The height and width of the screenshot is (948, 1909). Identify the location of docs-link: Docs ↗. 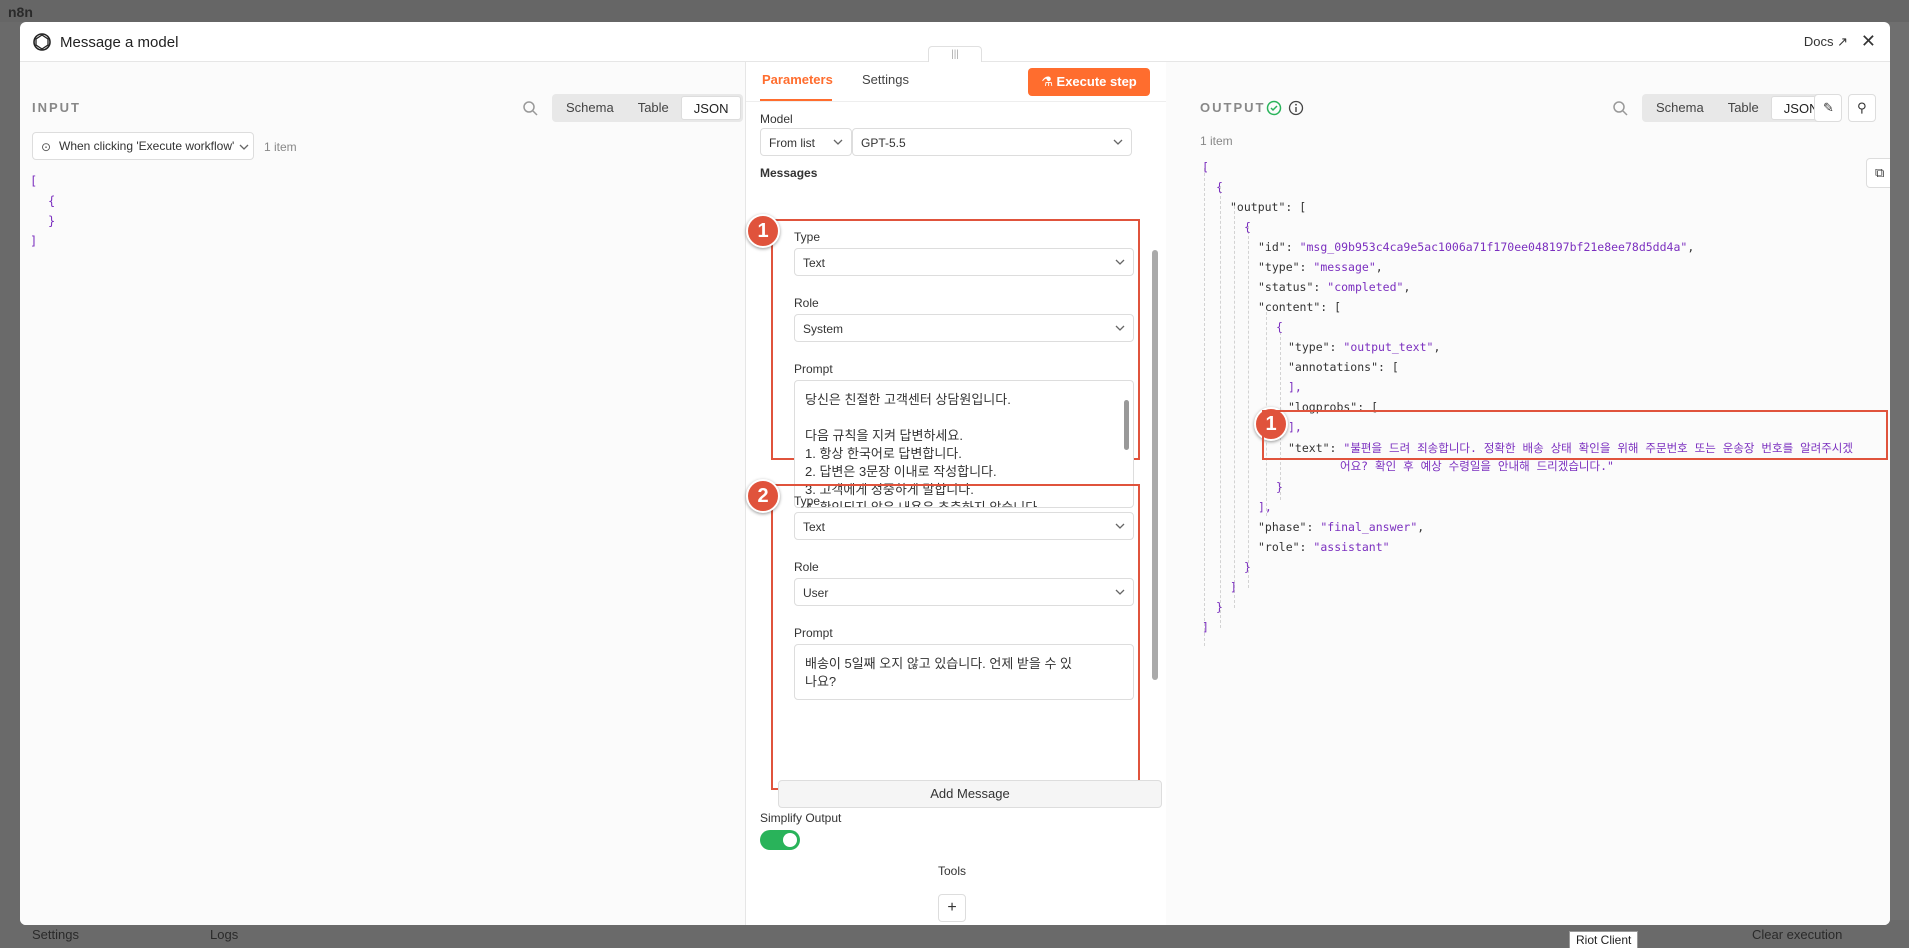
(1826, 42).